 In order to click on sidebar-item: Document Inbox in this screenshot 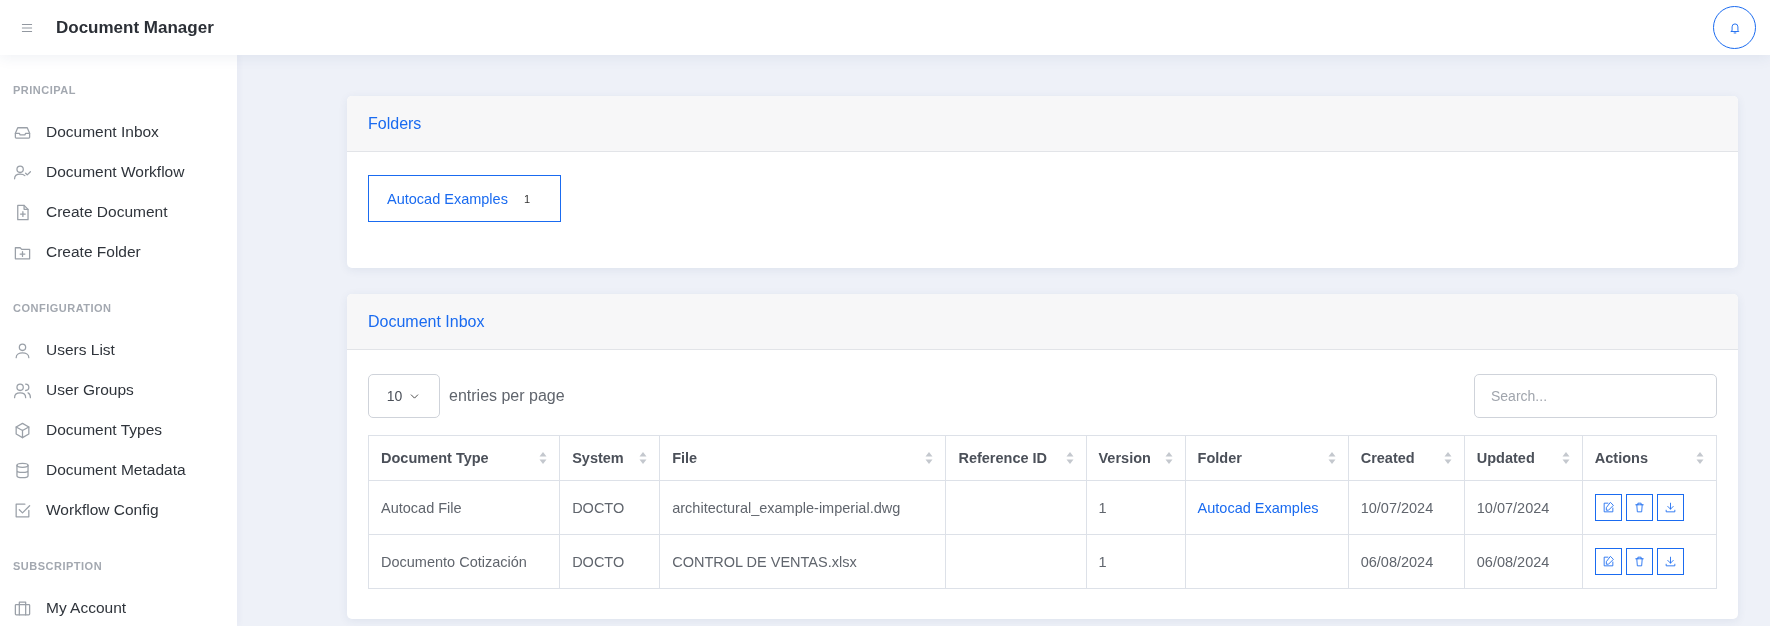, I will do `click(118, 132)`.